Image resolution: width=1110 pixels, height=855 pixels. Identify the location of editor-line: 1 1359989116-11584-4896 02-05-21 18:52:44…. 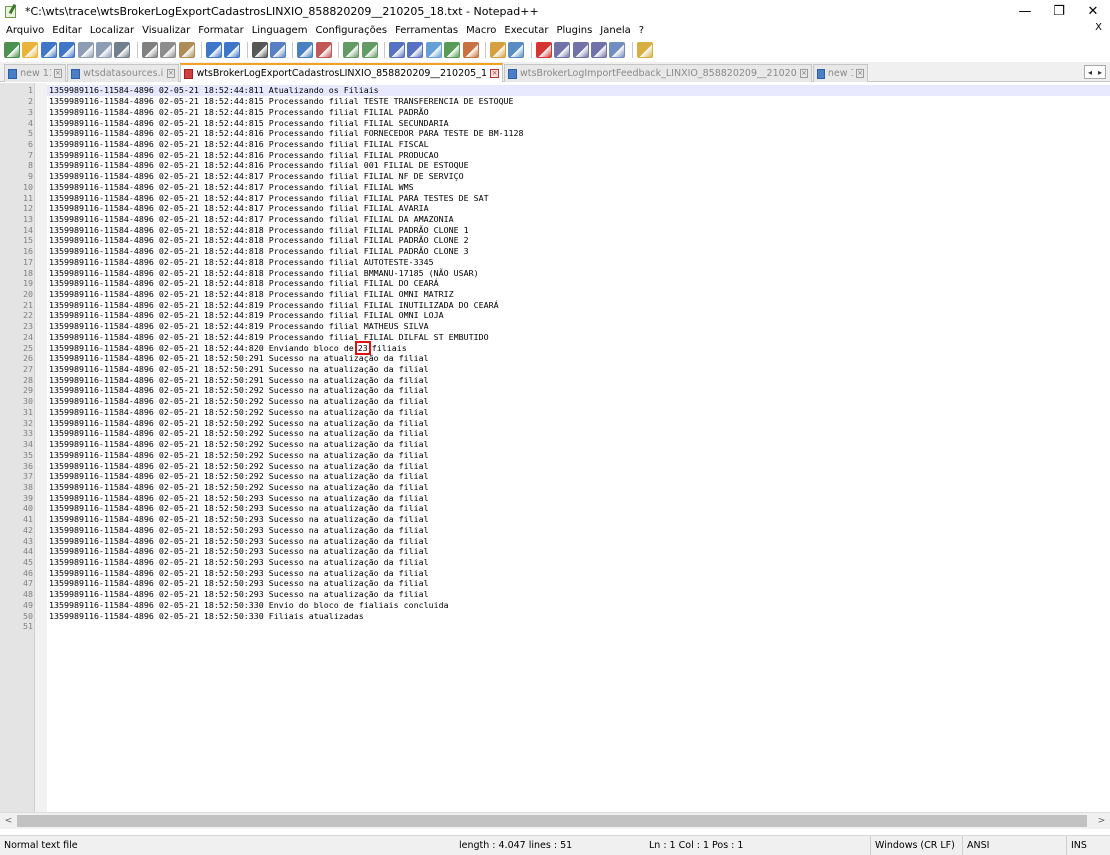
(569, 90).